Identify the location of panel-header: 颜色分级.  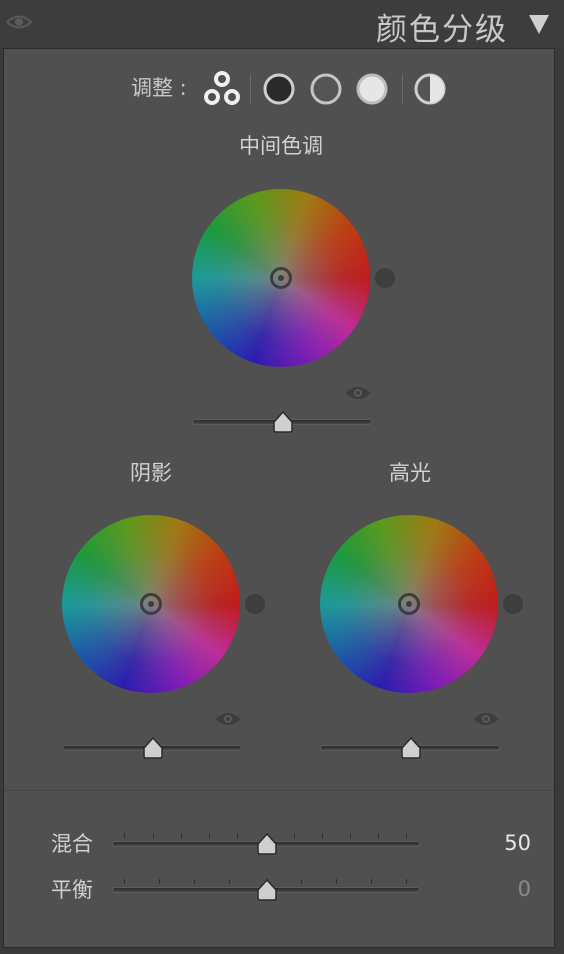
(282, 24).